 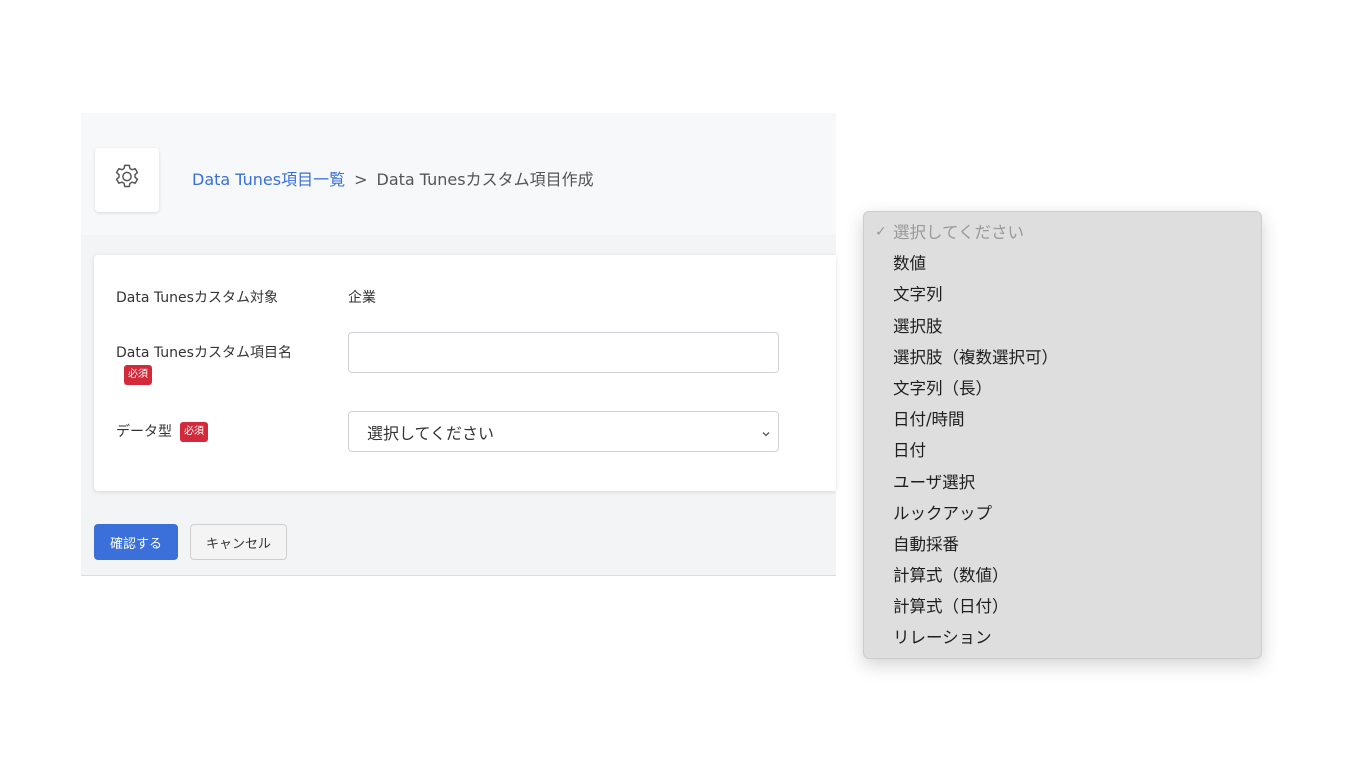 I want to click on breadcrumb-link-item-list: Data Tunes項目一覧, so click(x=268, y=179).